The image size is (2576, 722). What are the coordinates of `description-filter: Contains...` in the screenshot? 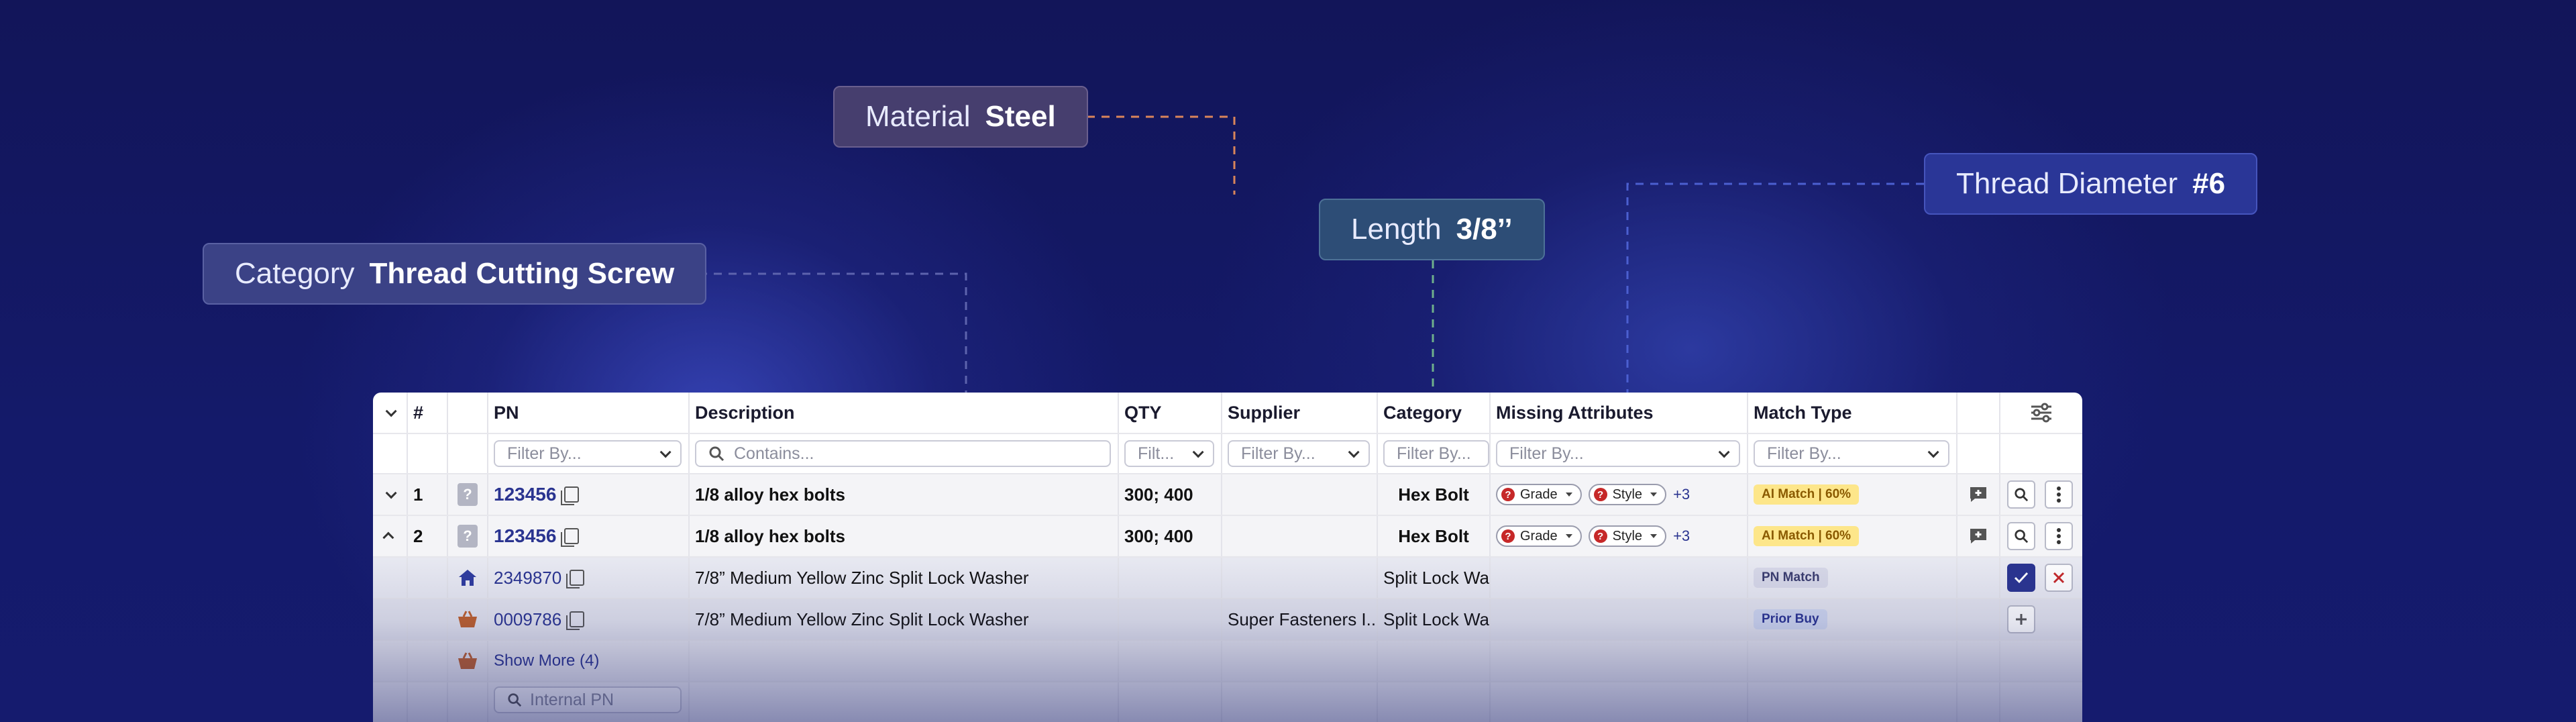 It's located at (903, 453).